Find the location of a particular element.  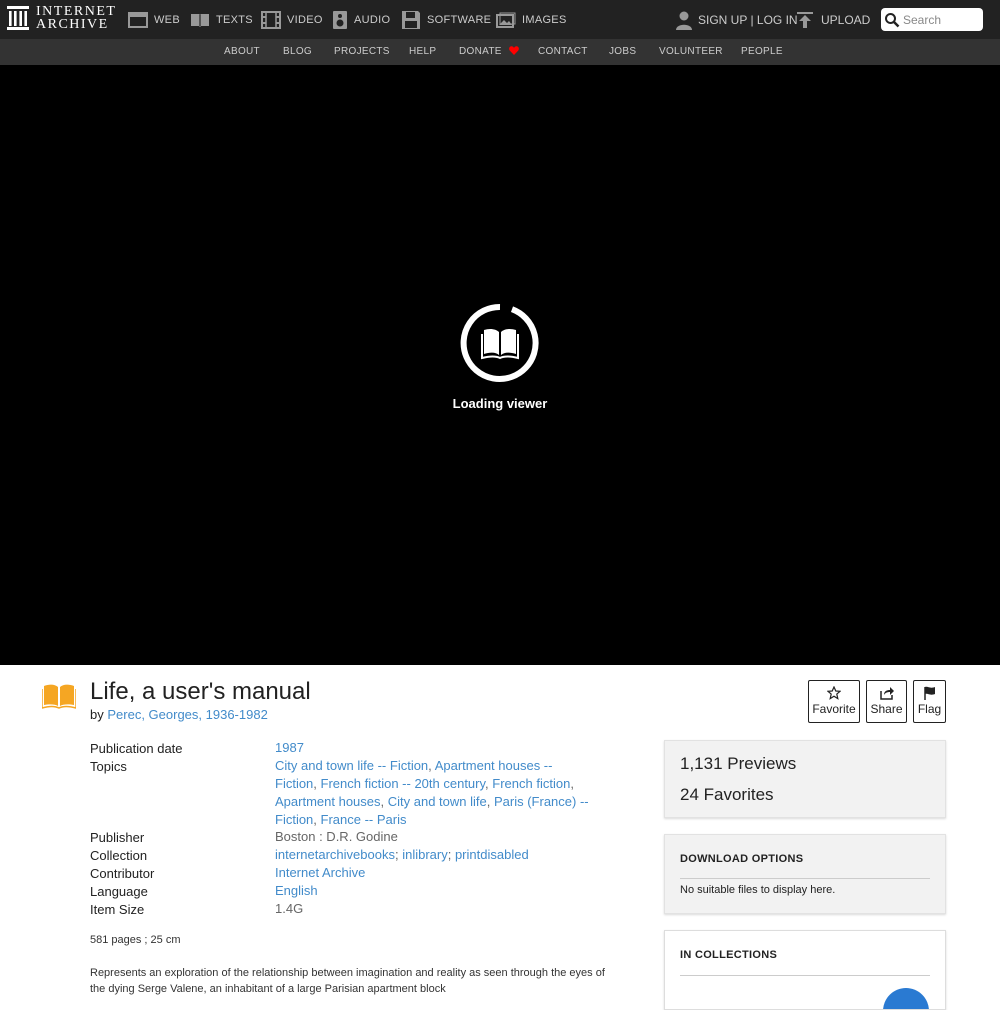

contributor-value: Internet Archive is located at coordinates (320, 873).